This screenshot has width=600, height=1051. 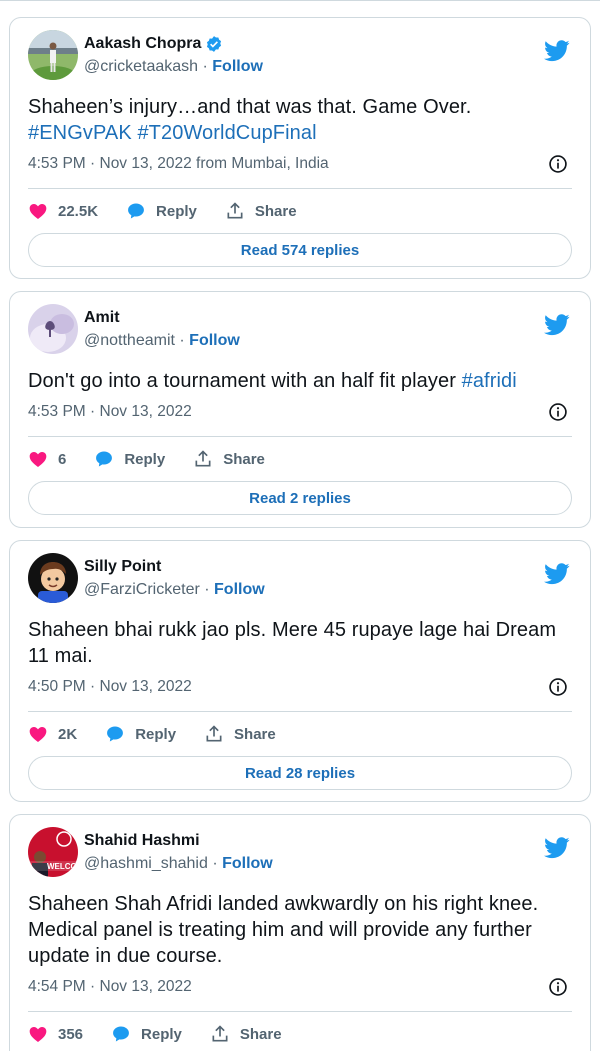 What do you see at coordinates (300, 689) in the screenshot?
I see `tweet-timestamp: 4:50 PM · Nov 13, 2022` at bounding box center [300, 689].